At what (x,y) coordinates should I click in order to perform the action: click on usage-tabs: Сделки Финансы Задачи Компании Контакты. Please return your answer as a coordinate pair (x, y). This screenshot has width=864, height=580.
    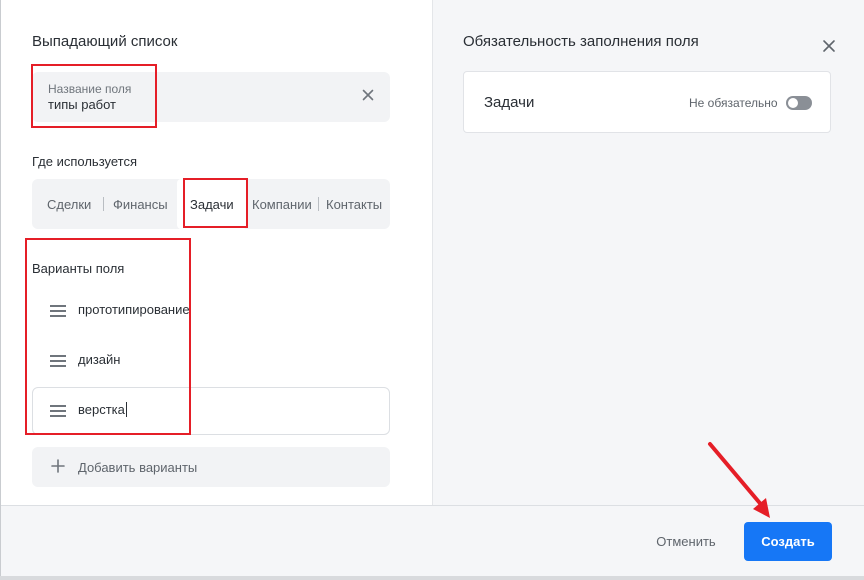
    Looking at the image, I should click on (211, 204).